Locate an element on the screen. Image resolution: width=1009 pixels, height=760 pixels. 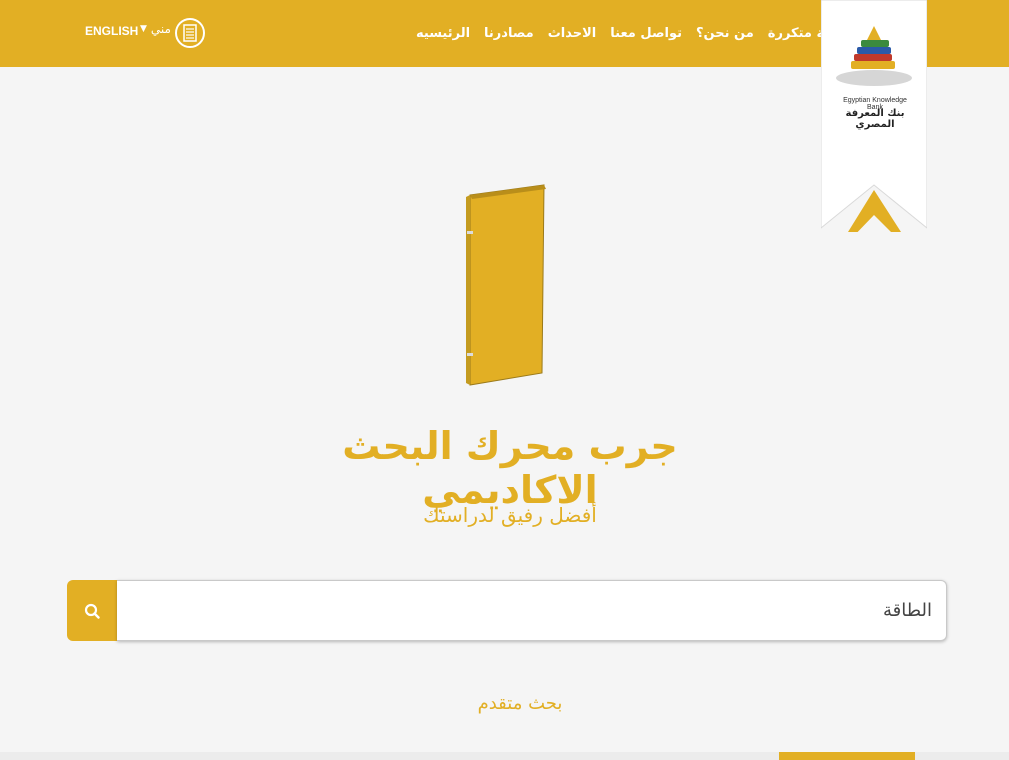
search-icon is located at coordinates (92, 611).